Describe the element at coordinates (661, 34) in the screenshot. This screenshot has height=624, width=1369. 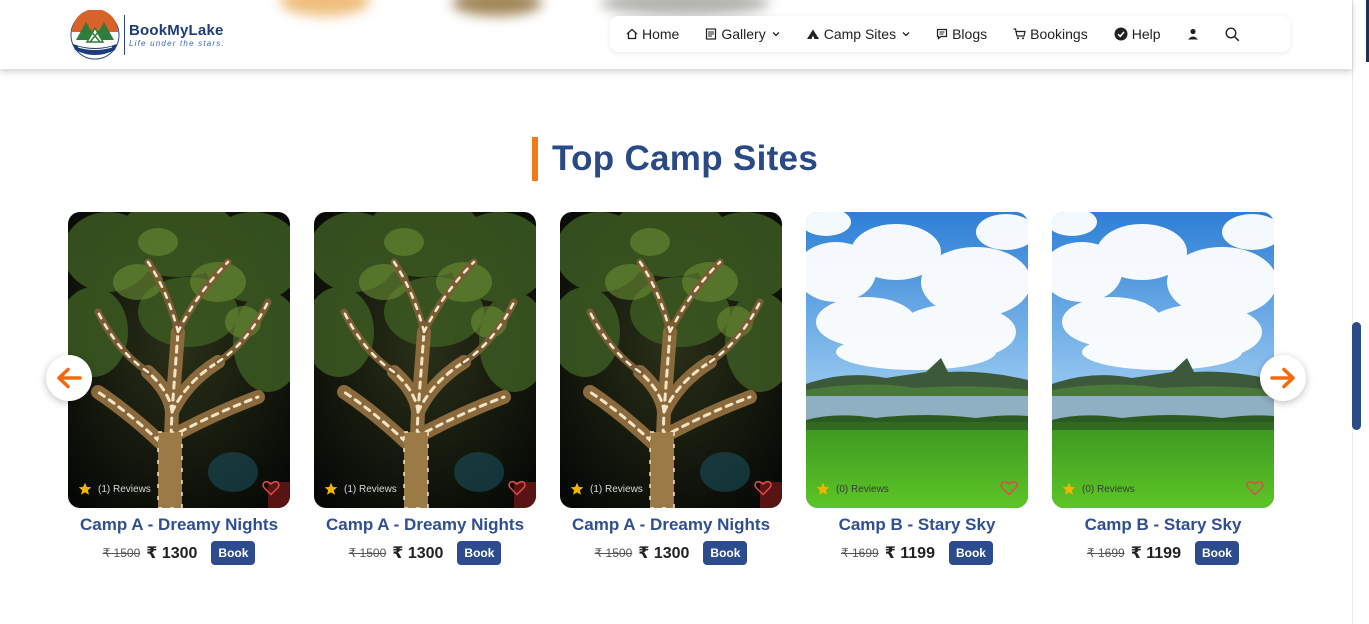
I see `nav-home-label: Home` at that location.